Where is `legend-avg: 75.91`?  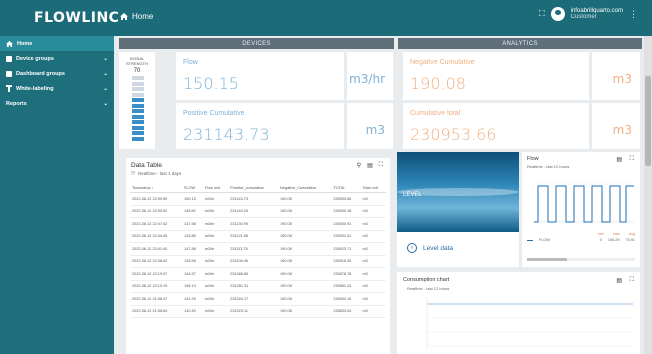
legend-avg: 75.91 is located at coordinates (630, 240).